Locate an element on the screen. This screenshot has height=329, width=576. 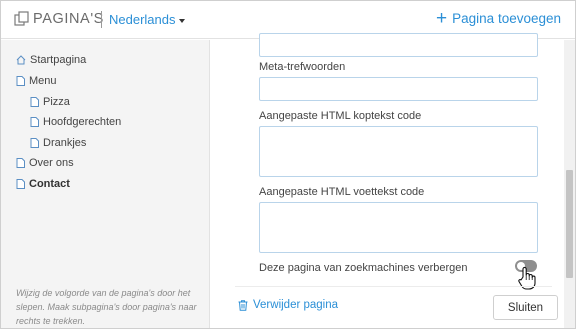
app-title: PAGINA'S is located at coordinates (68, 19).